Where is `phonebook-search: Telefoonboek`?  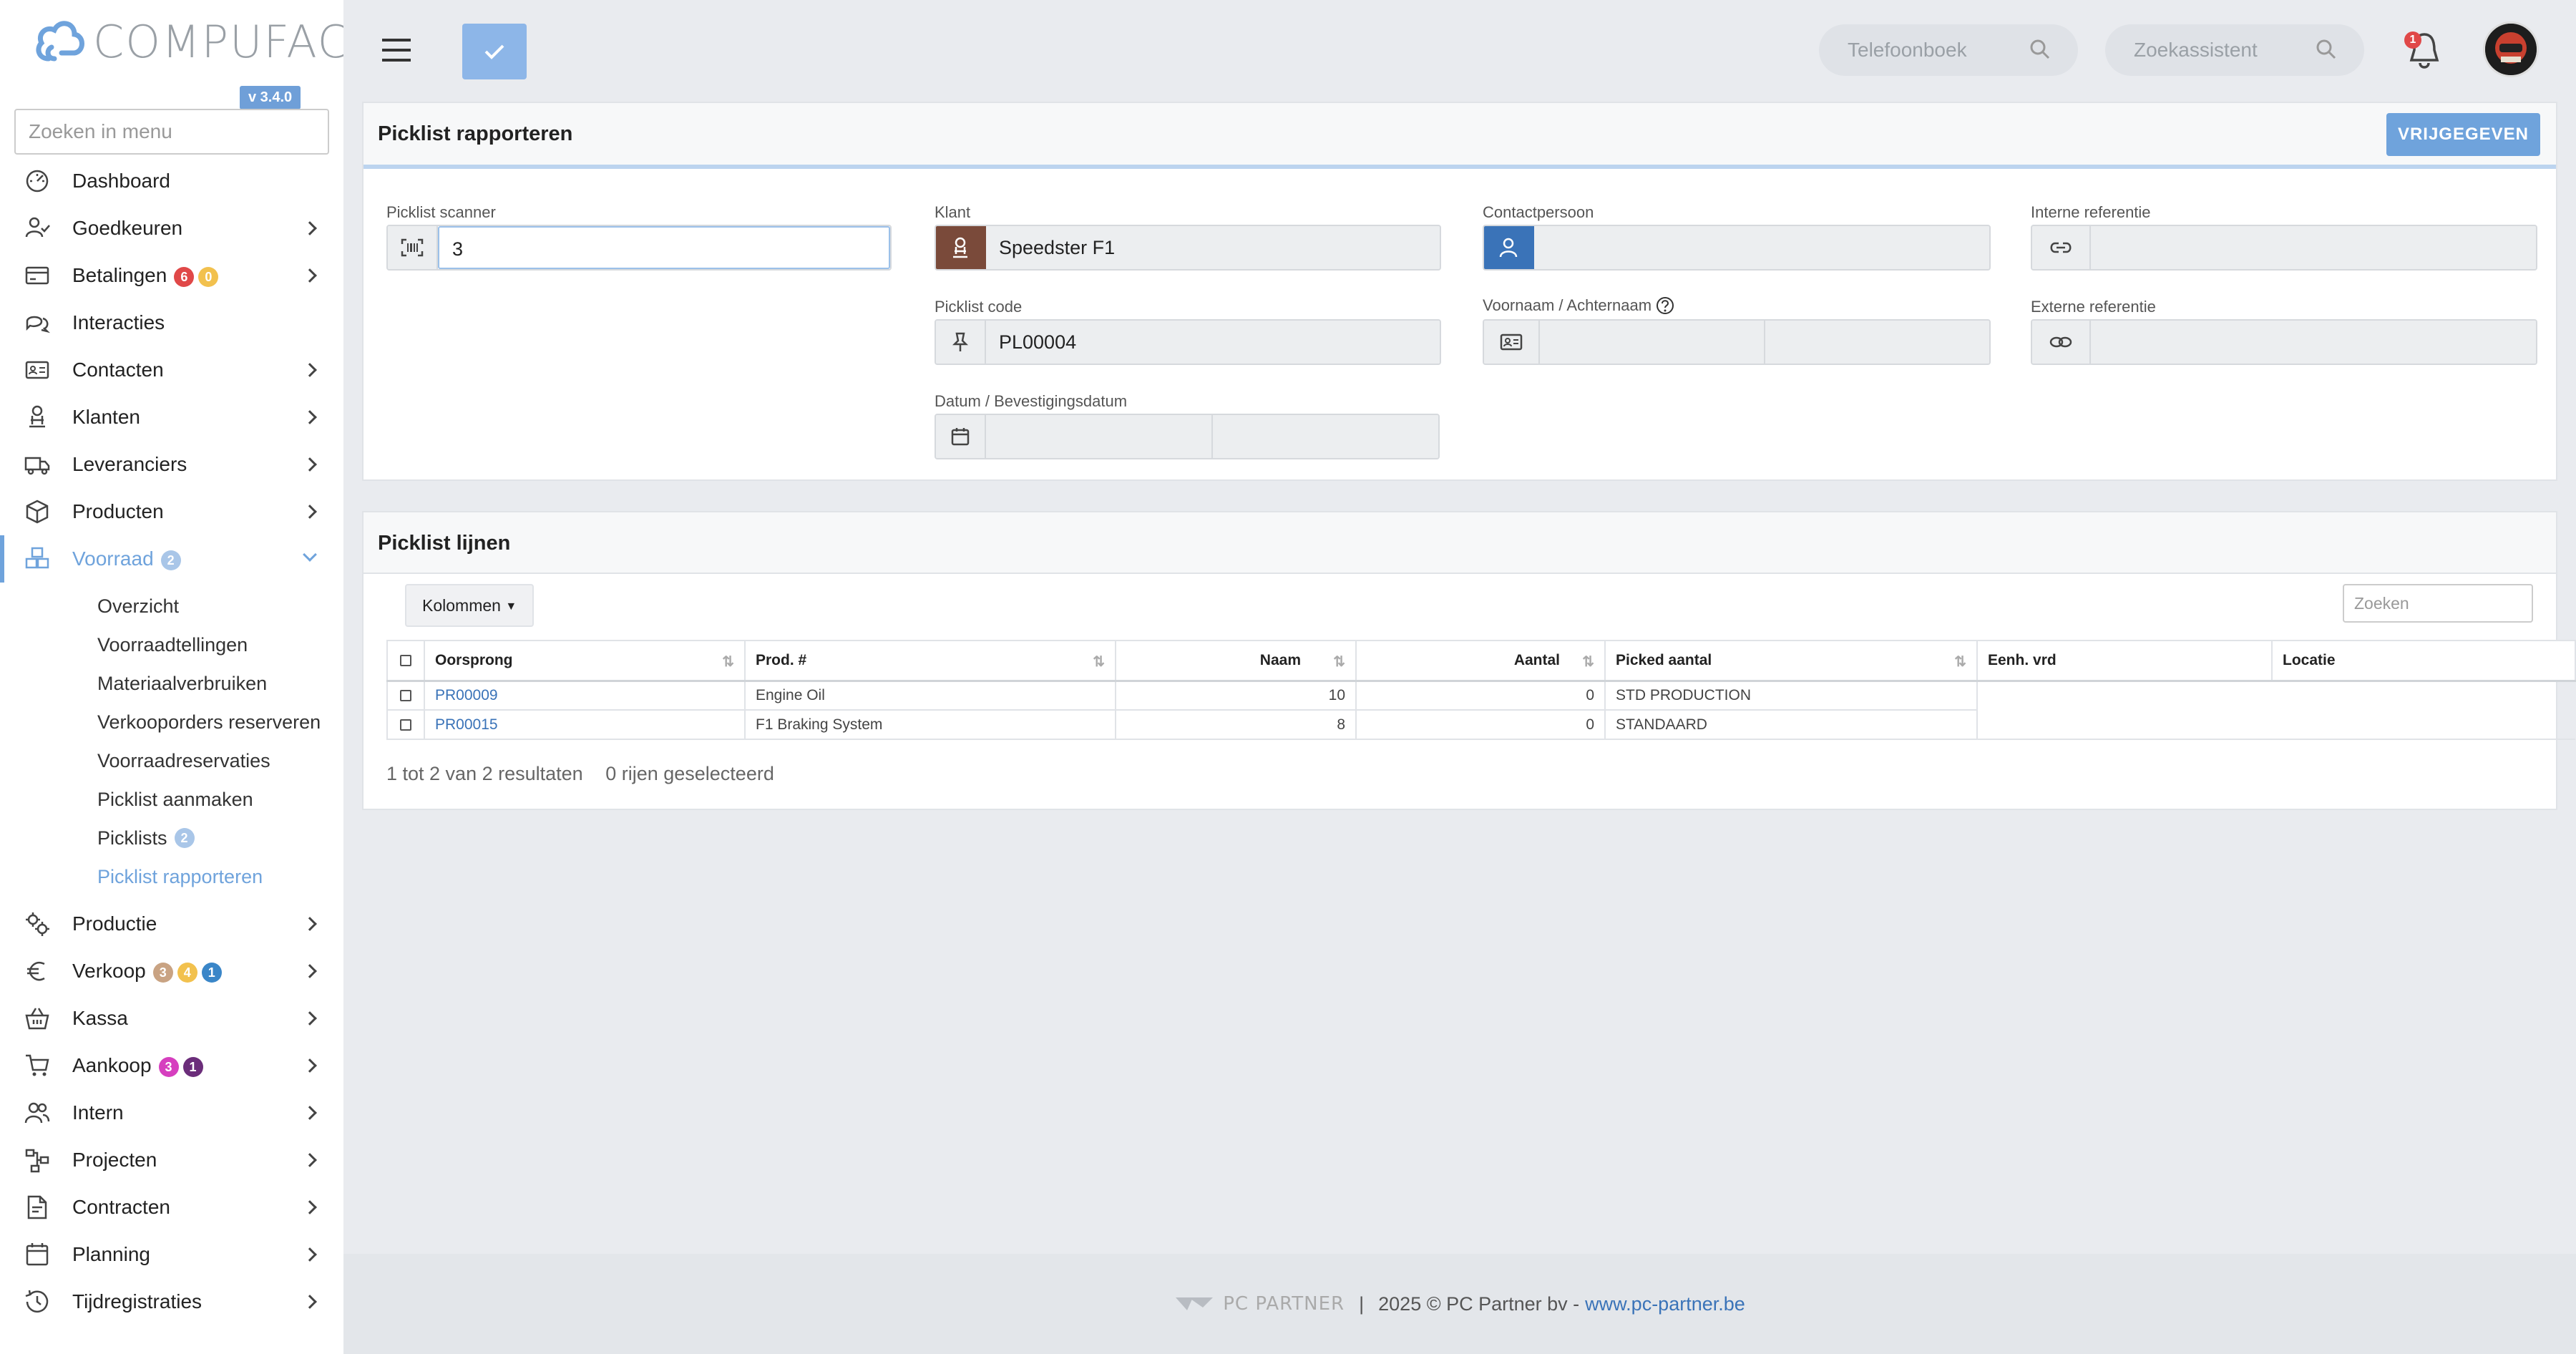 phonebook-search: Telefoonboek is located at coordinates (1948, 50).